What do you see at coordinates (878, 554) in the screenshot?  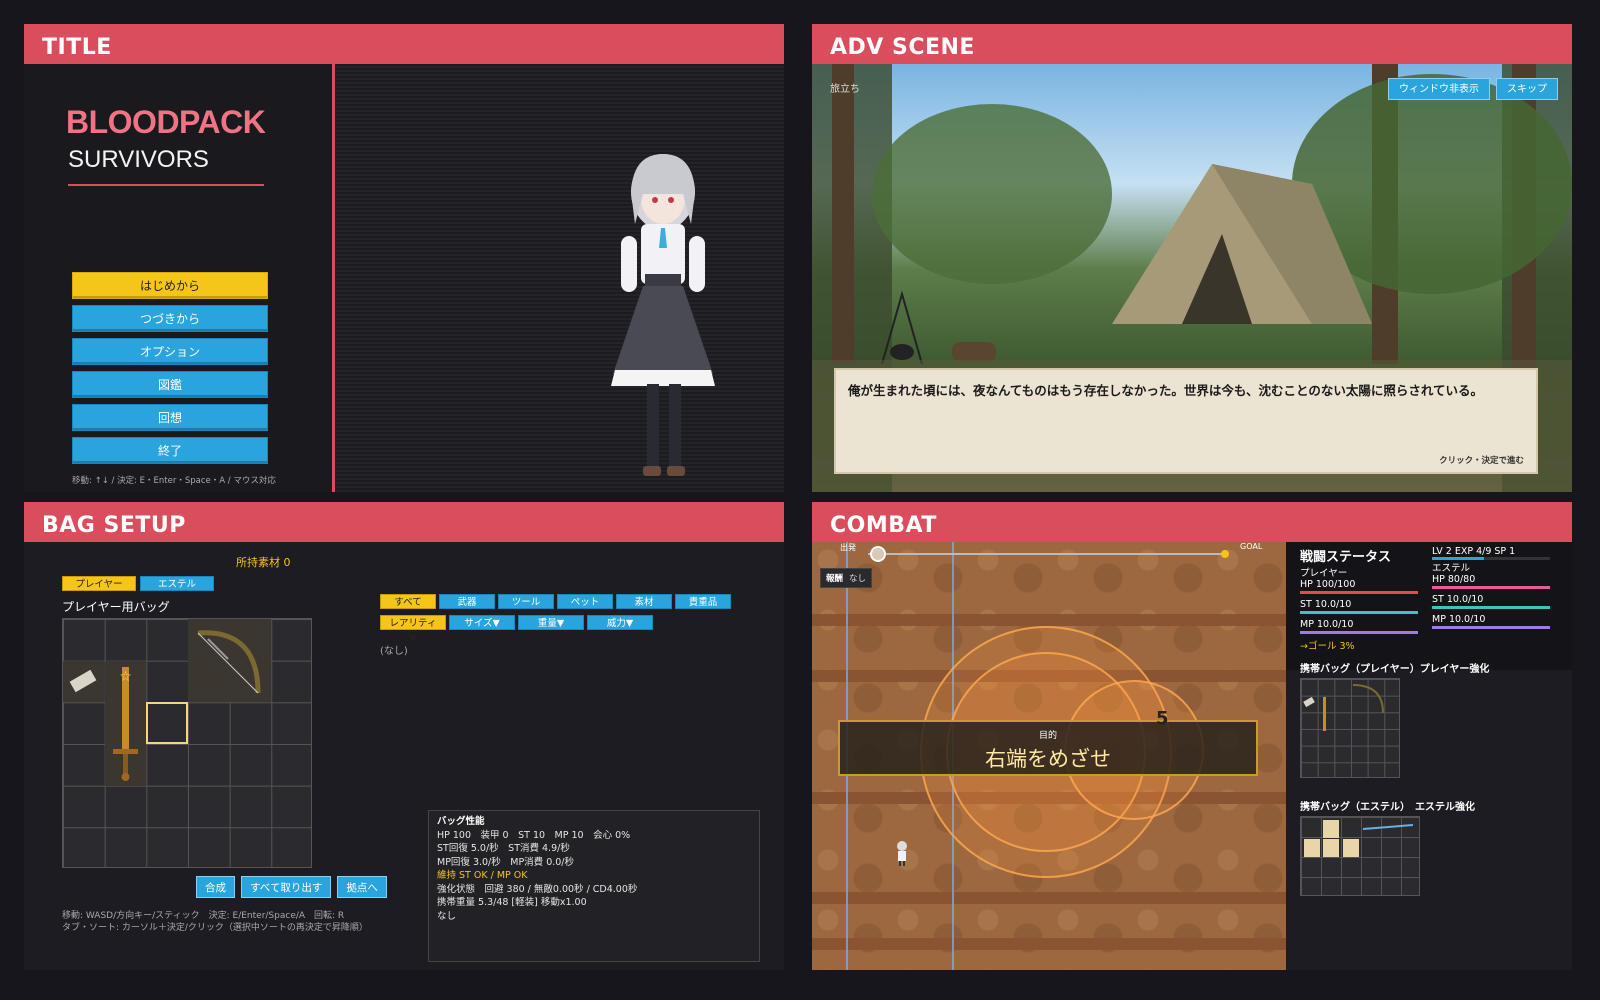 I see `player-progress-marker` at bounding box center [878, 554].